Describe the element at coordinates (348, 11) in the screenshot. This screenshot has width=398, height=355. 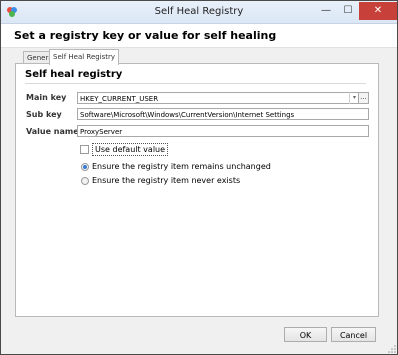
I see `maximize-button: ☐` at that location.